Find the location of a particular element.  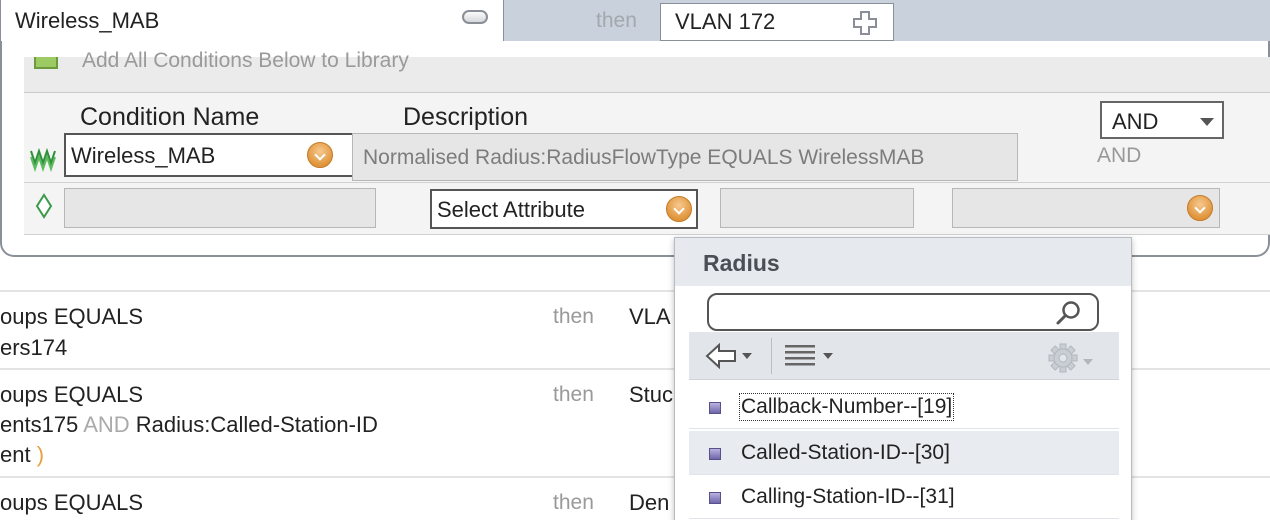

toolbar-separator is located at coordinates (771, 356).